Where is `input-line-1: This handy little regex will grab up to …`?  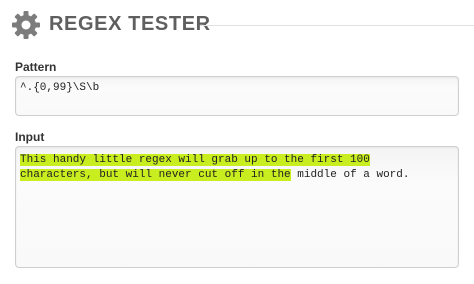
input-line-1: This handy little regex will grab up to … is located at coordinates (237, 160).